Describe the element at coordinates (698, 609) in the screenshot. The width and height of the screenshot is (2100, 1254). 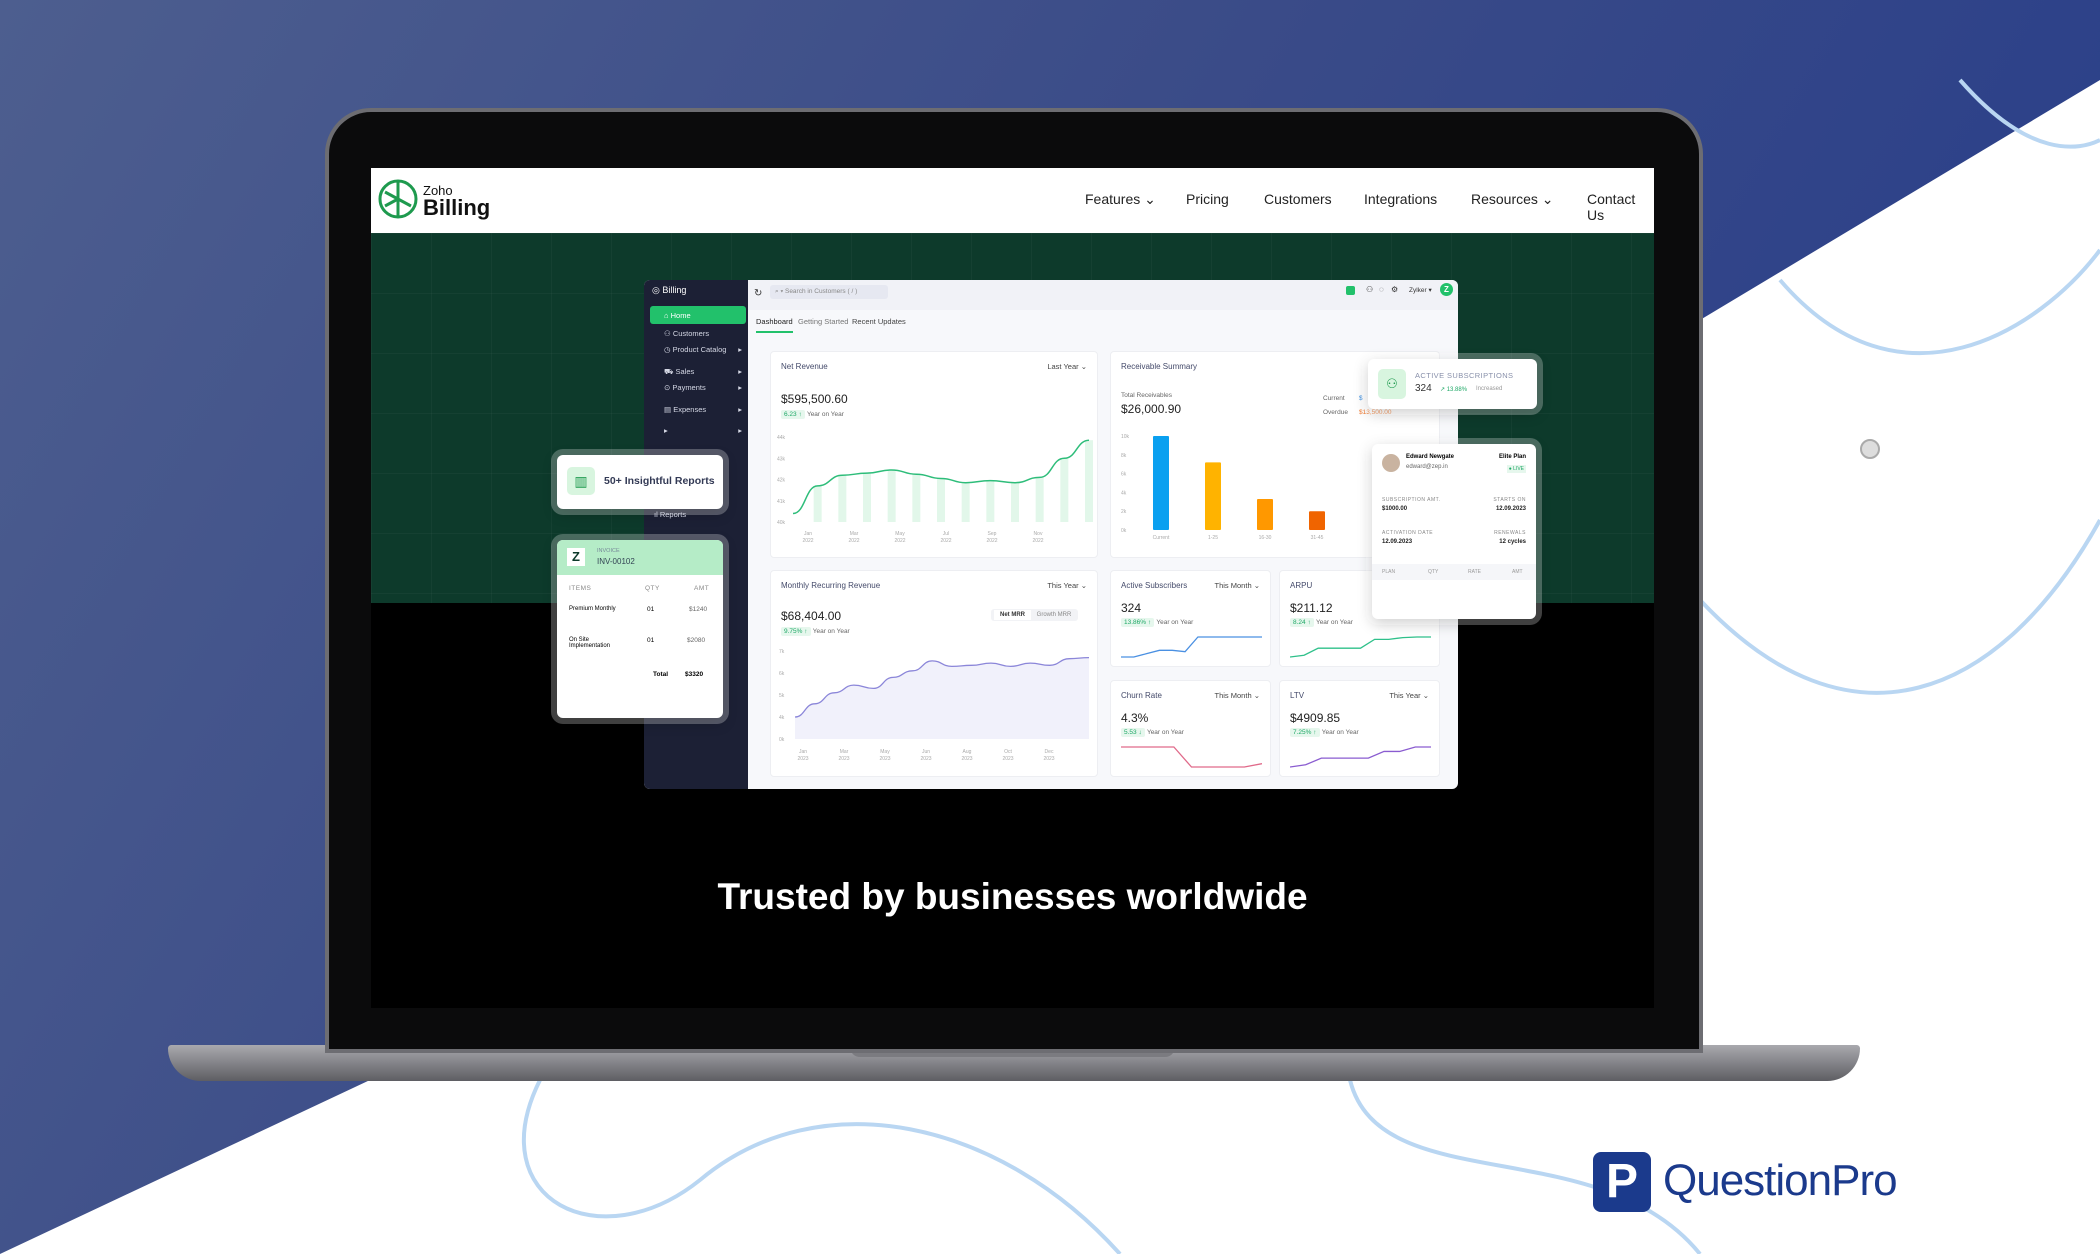
I see `invoice-amt: $1240` at that location.